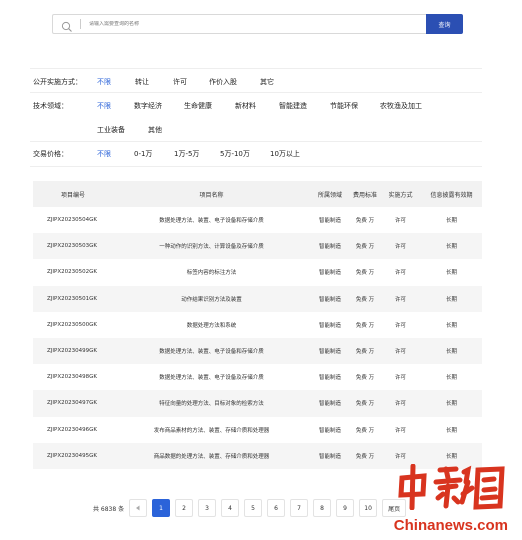 Image resolution: width=522 pixels, height=540 pixels. What do you see at coordinates (345, 508) in the screenshot?
I see `page-button: 9` at bounding box center [345, 508].